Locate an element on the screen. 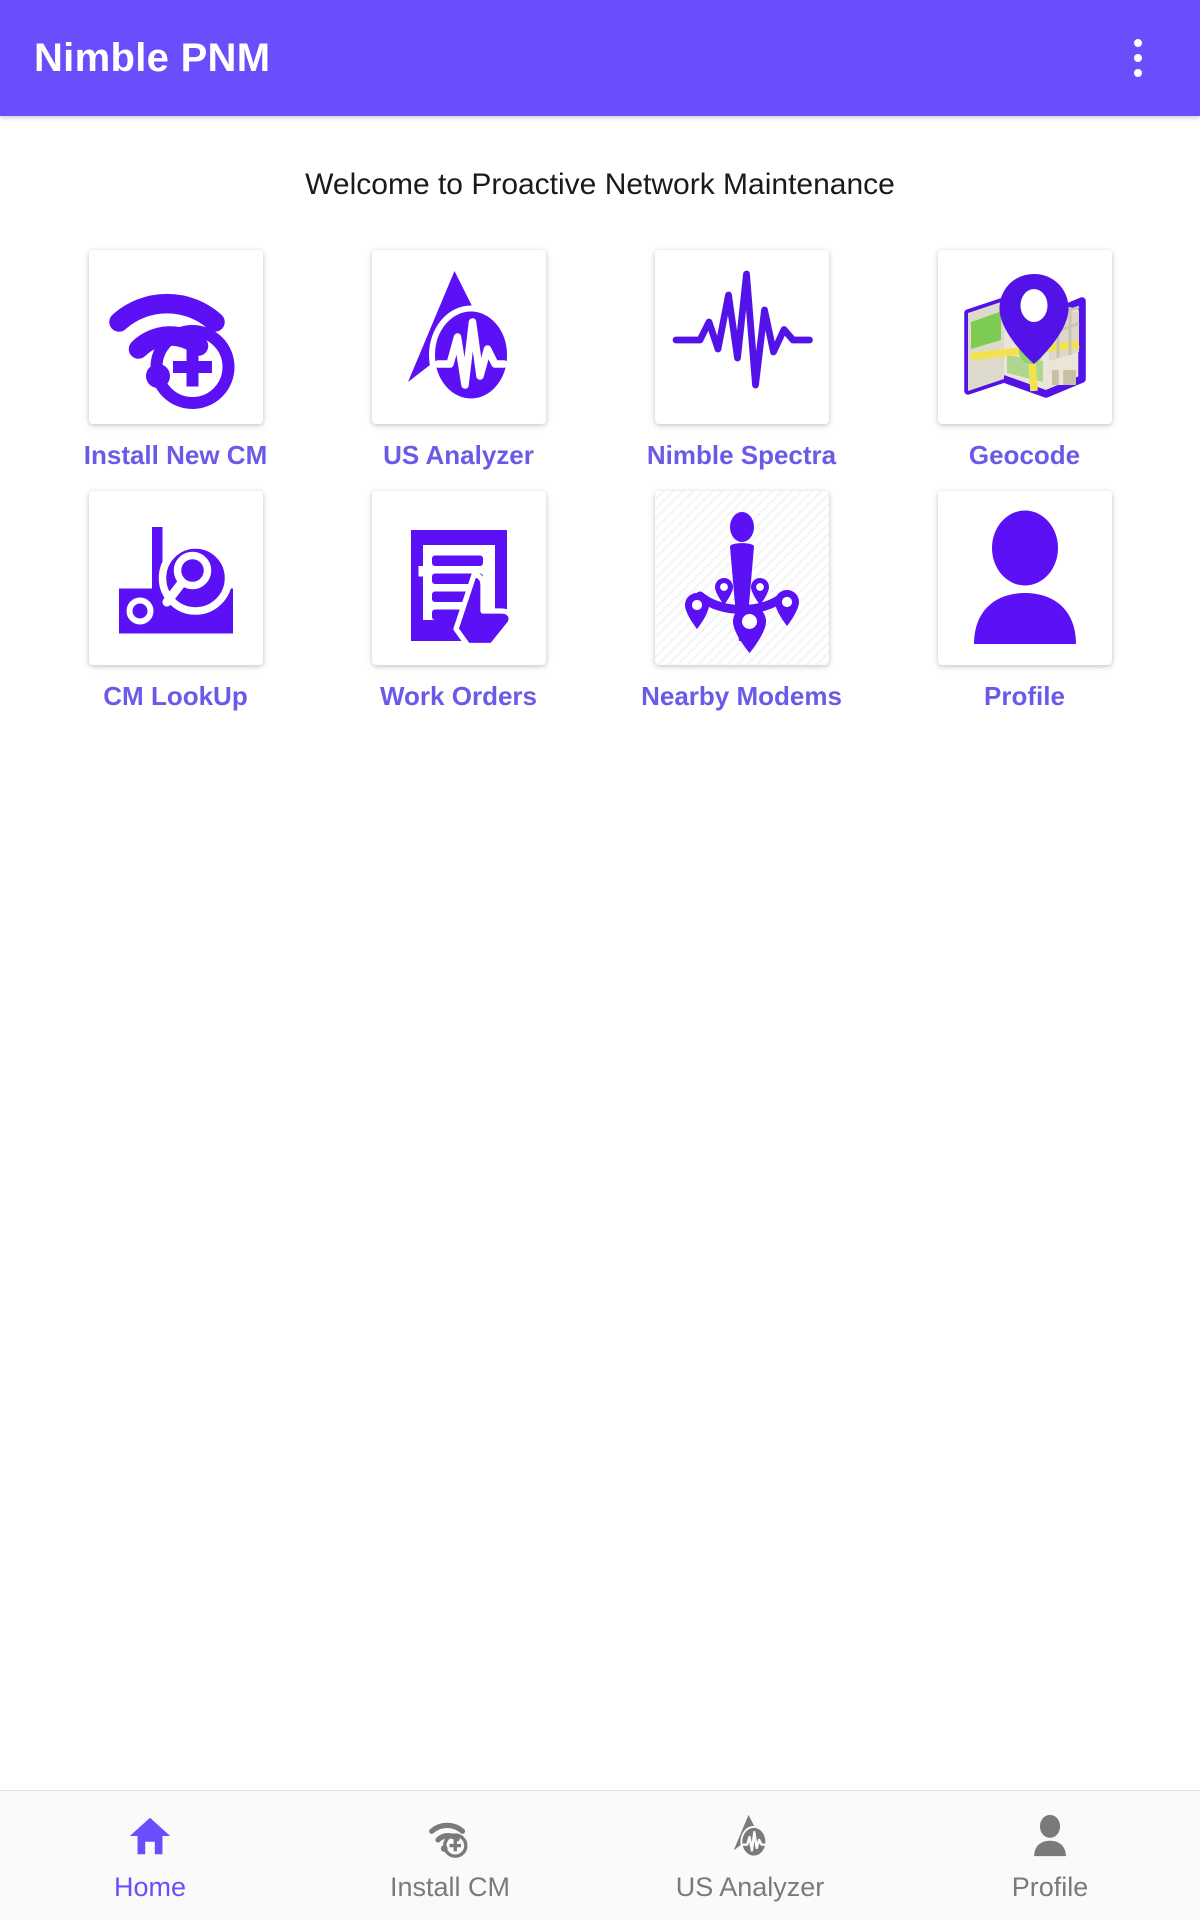 This screenshot has width=1200, height=1920. bottom-navigation-bar: Home Install CM US Analyzer Profile is located at coordinates (600, 1855).